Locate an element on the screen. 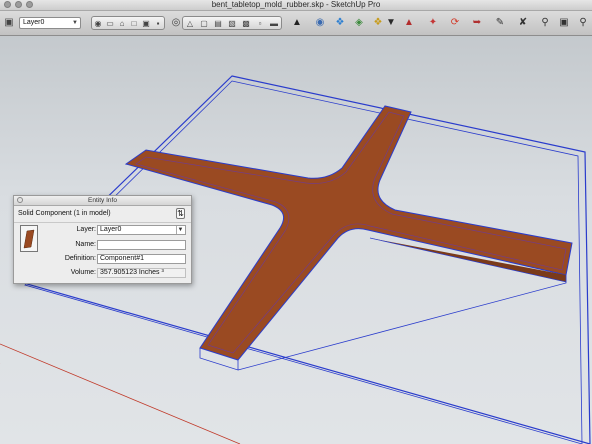 This screenshot has height=444, width=592. eye-icon: ◎ is located at coordinates (176, 23).